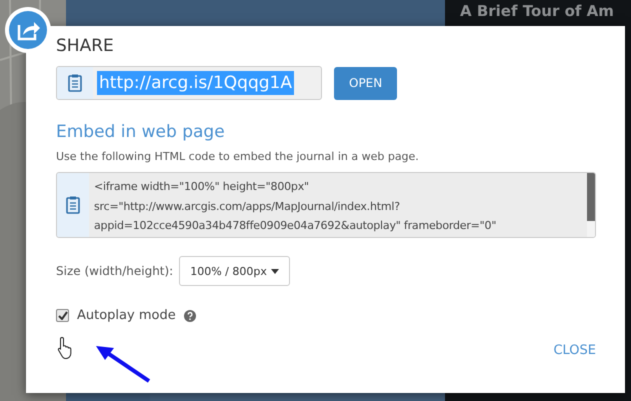 This screenshot has width=631, height=401. What do you see at coordinates (234, 271) in the screenshot?
I see `size-dropdown: 100% / 800px` at bounding box center [234, 271].